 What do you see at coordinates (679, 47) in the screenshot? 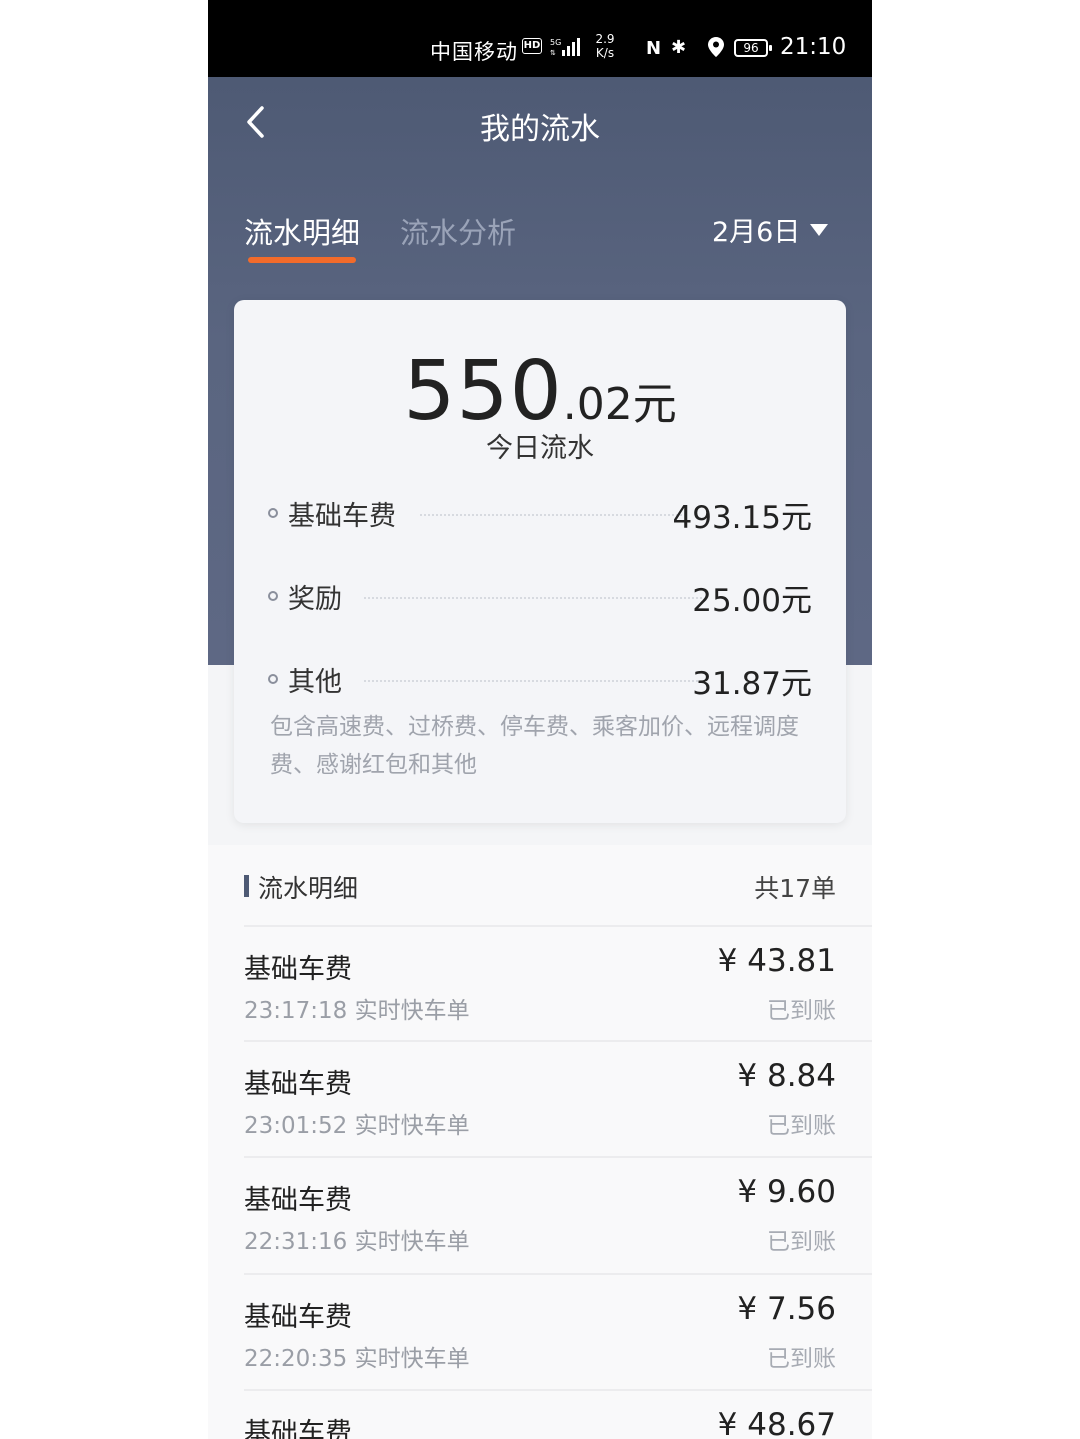
I see `bluetooth-icon: ✱` at bounding box center [679, 47].